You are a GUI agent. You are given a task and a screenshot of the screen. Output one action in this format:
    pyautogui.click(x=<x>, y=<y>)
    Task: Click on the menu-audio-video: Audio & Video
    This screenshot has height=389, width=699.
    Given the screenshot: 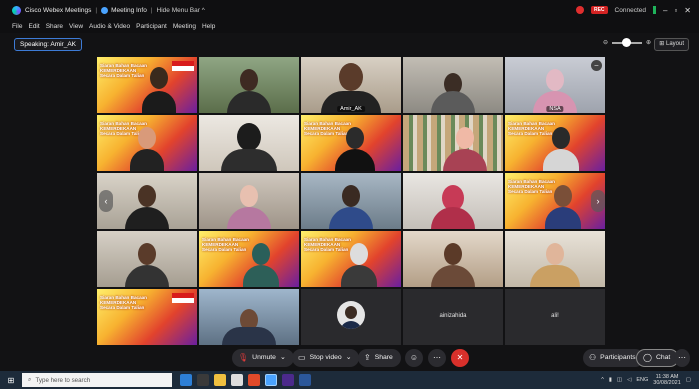 What is the action you would take?
    pyautogui.click(x=109, y=26)
    